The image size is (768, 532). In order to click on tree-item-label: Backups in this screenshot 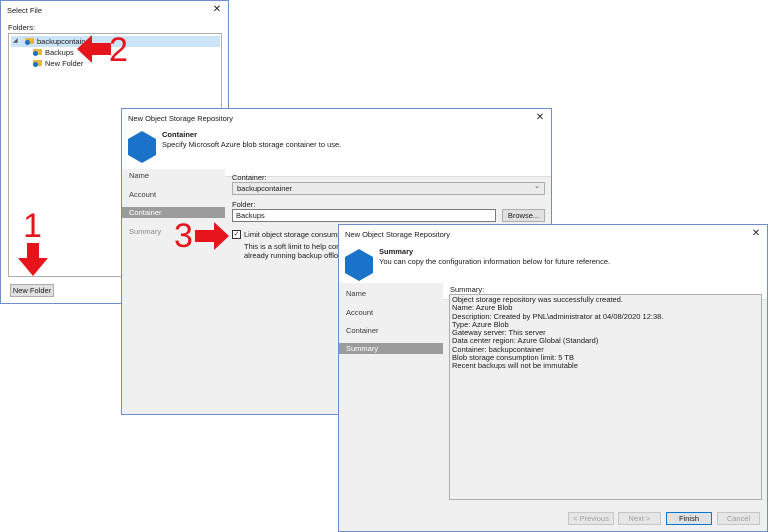, I will do `click(59, 52)`.